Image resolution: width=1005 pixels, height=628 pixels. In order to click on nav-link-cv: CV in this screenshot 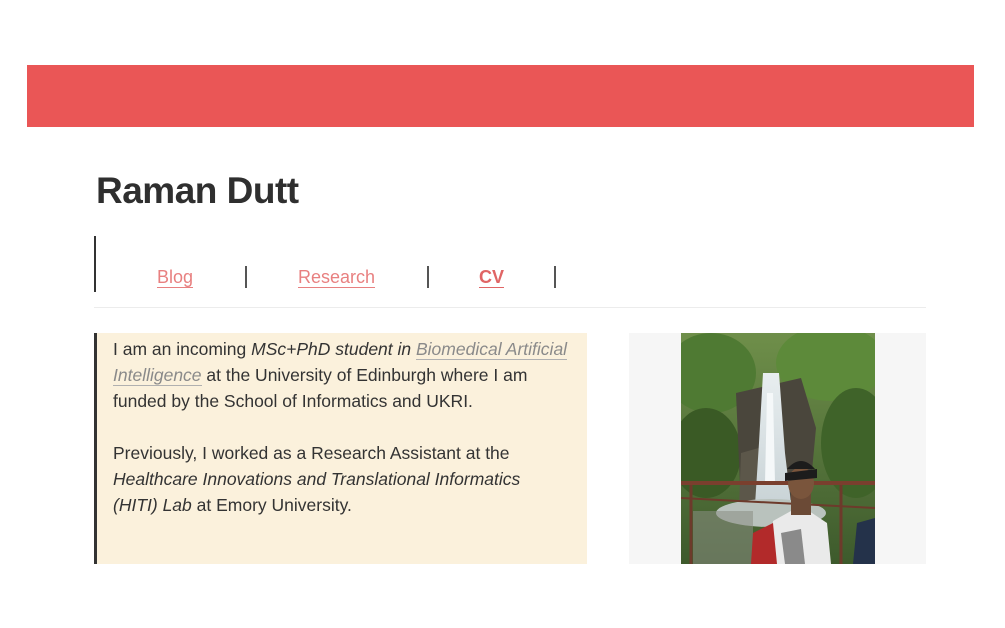, I will do `click(492, 277)`.